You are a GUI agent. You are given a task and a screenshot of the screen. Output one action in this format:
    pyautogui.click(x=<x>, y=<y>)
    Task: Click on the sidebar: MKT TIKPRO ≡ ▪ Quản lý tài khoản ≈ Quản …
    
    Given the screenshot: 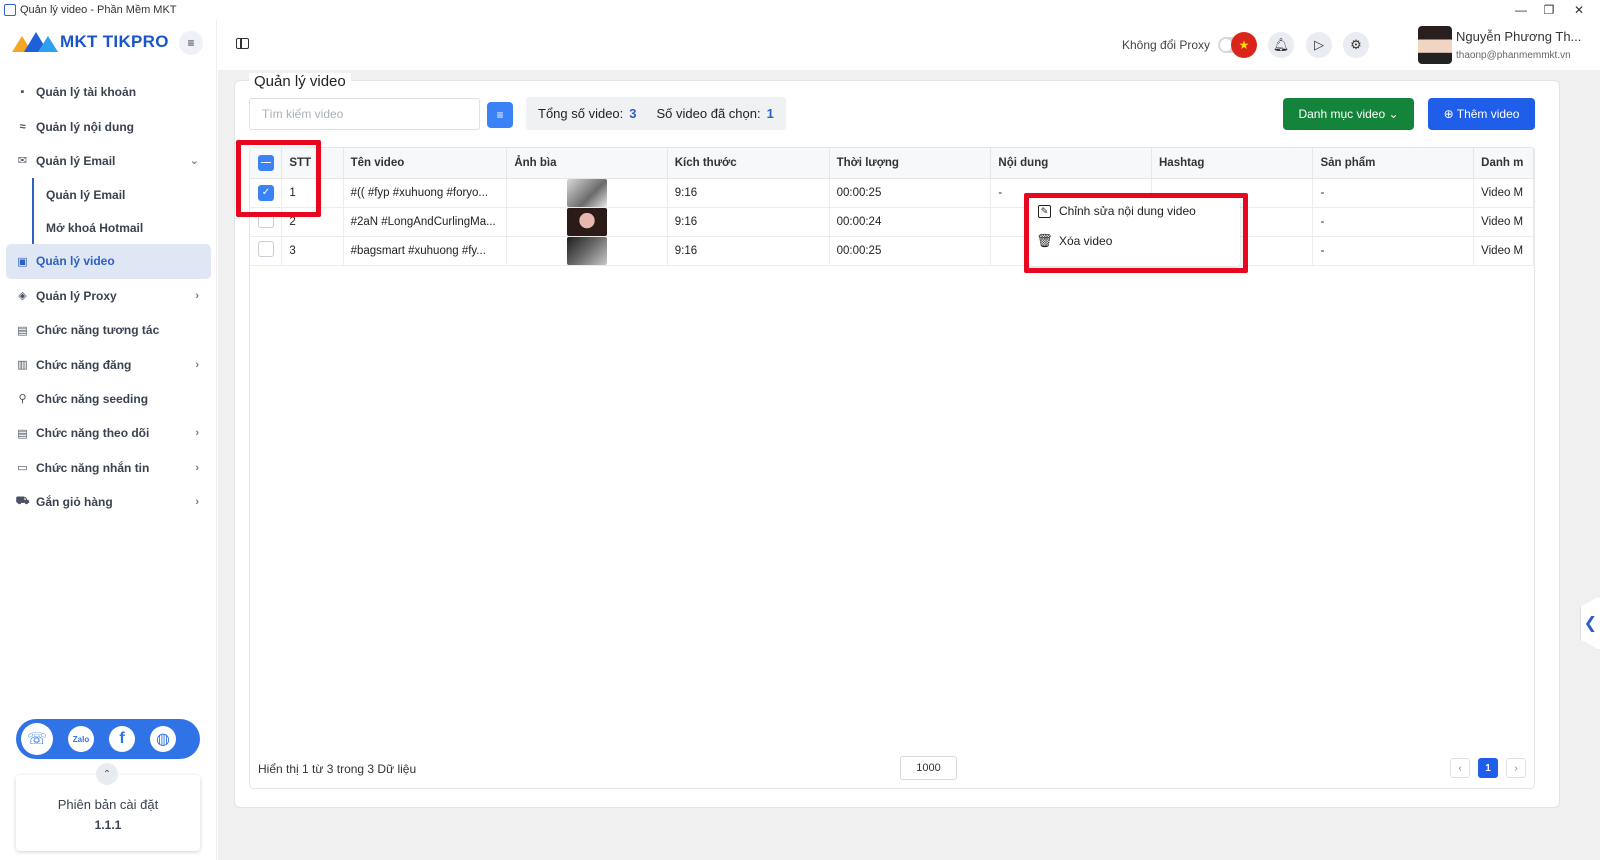 What is the action you would take?
    pyautogui.click(x=108, y=440)
    